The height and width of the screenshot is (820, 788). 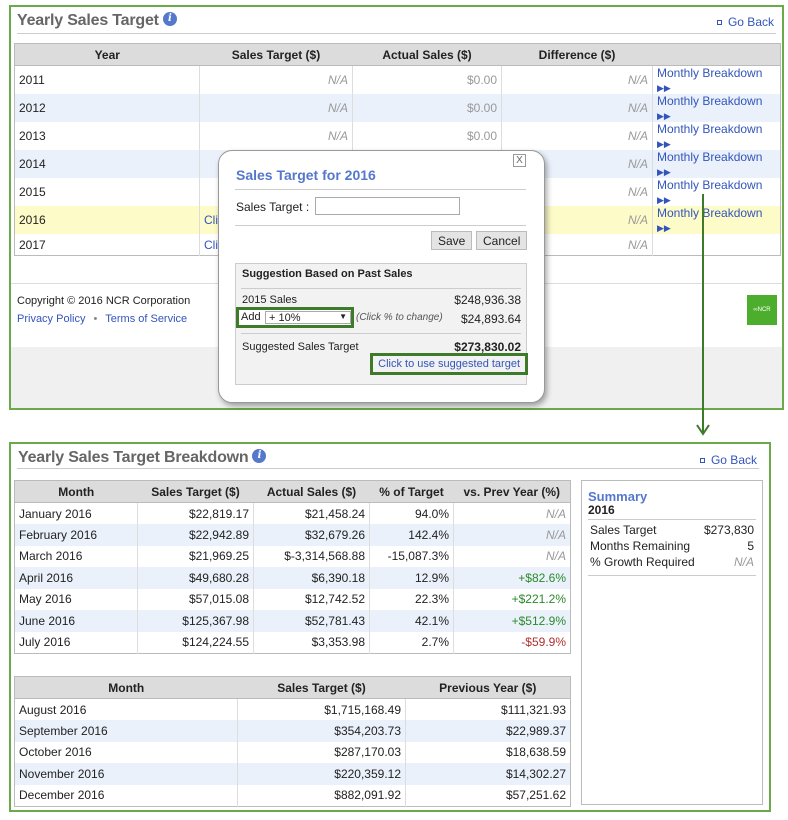 What do you see at coordinates (488, 752) in the screenshot?
I see `prev-cell: $18,638.59` at bounding box center [488, 752].